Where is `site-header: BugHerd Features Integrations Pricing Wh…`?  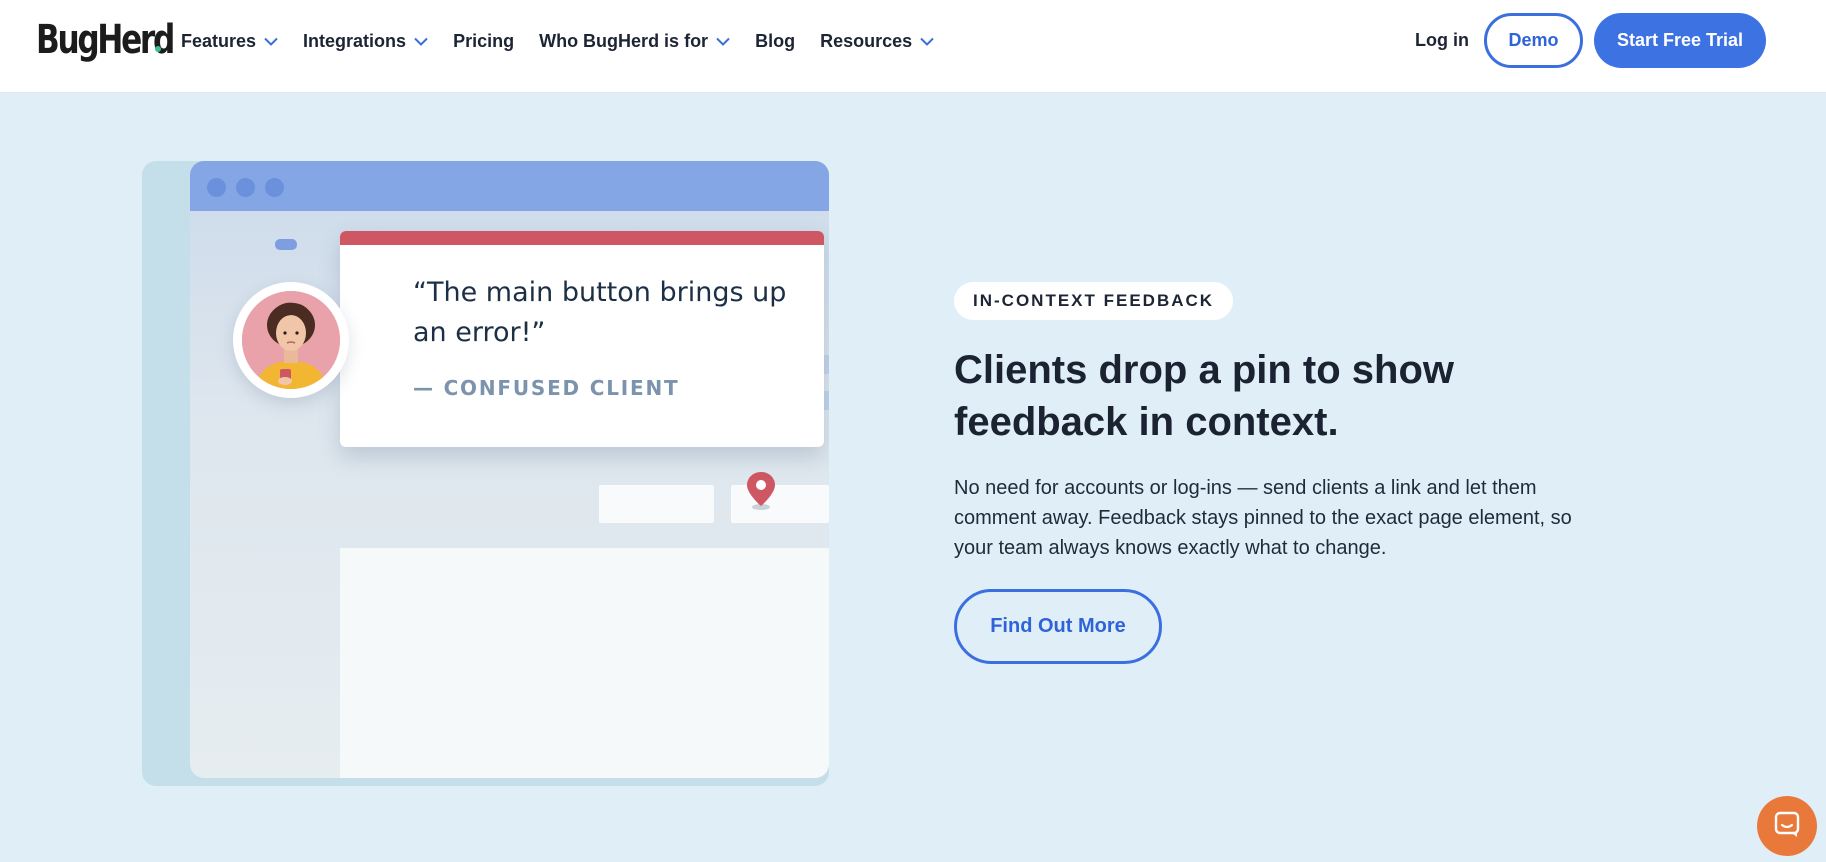
site-header: BugHerd Features Integrations Pricing Wh… is located at coordinates (913, 46).